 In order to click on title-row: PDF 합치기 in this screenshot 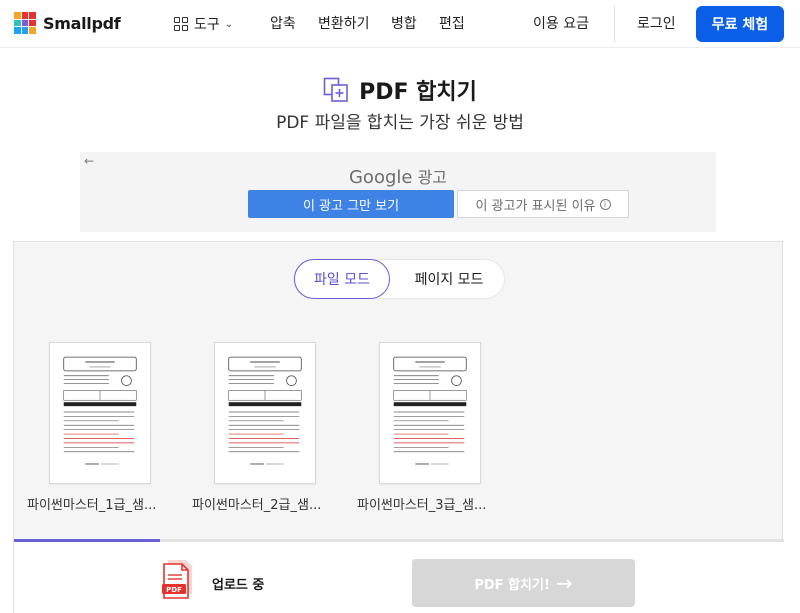, I will do `click(400, 90)`.